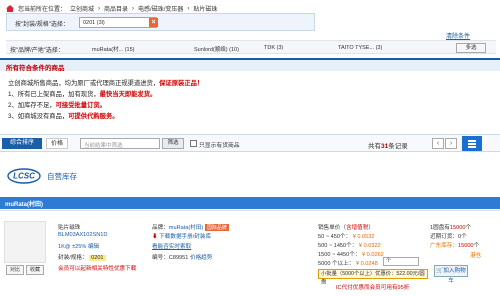 The image size is (500, 296). Describe the element at coordinates (348, 264) in the screenshot. I see `price-tier-4: 5000 个以上： ¥ 0.0248` at that location.